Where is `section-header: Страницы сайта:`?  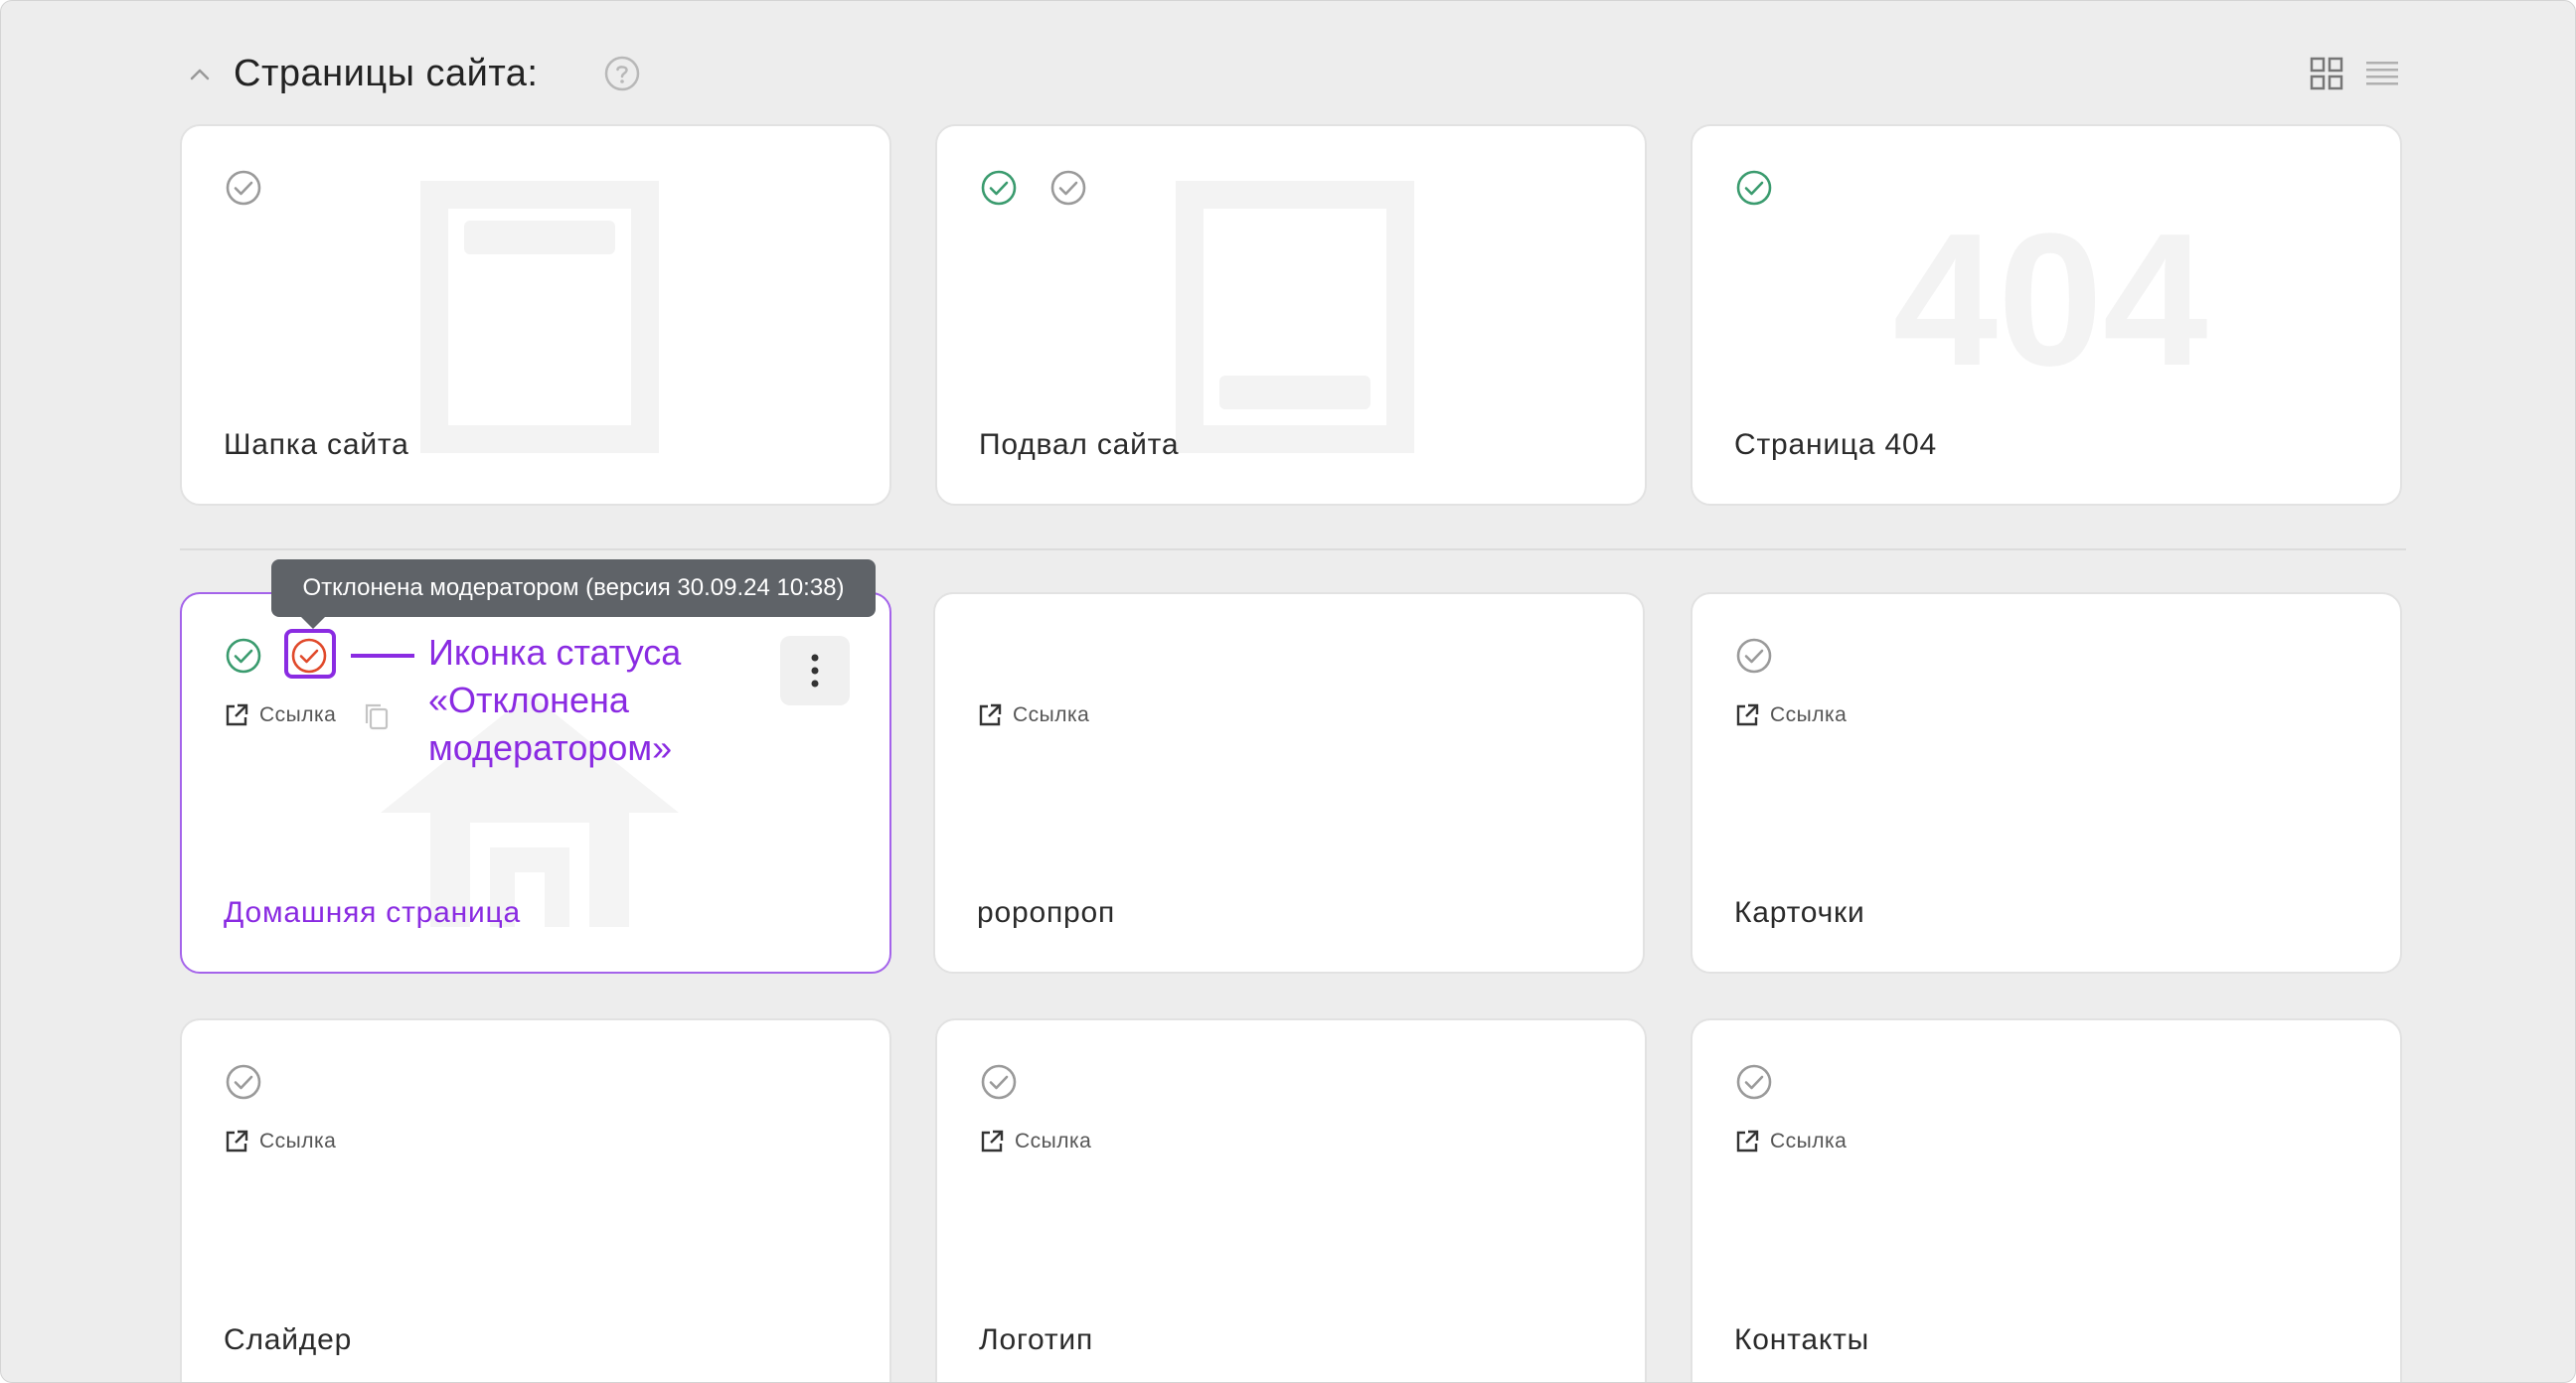 section-header: Страницы сайта: is located at coordinates (1293, 73).